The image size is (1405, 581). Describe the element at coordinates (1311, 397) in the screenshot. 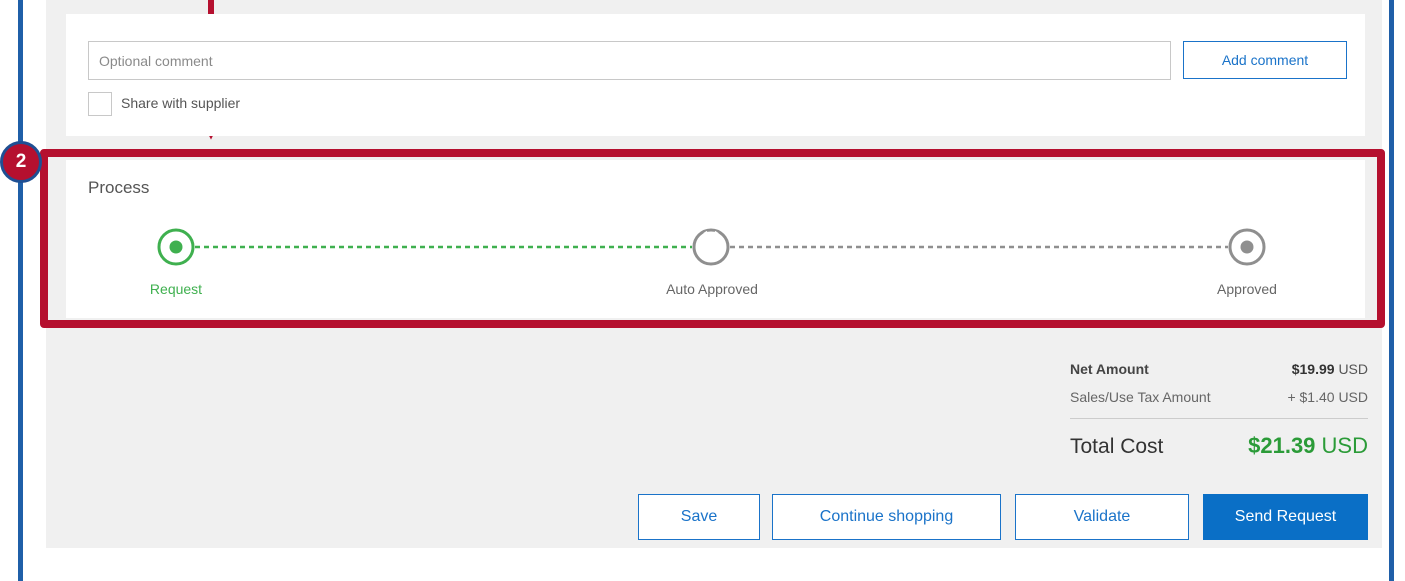

I see `tax-amount: + $1.40` at that location.